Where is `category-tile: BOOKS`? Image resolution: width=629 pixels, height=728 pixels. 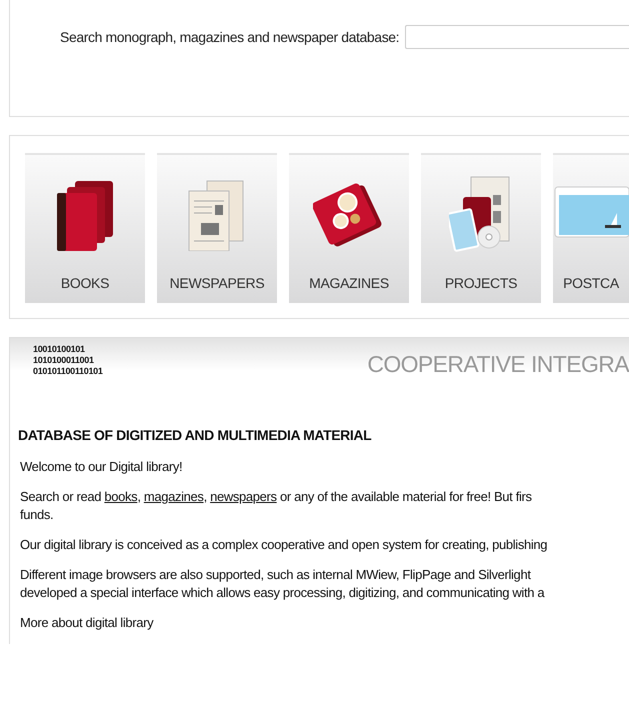 category-tile: BOOKS is located at coordinates (85, 228).